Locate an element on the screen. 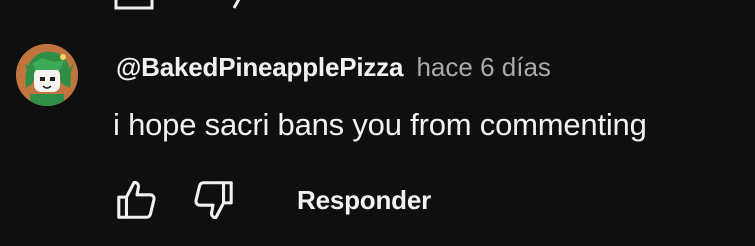  reply-button: Responder is located at coordinates (364, 200).